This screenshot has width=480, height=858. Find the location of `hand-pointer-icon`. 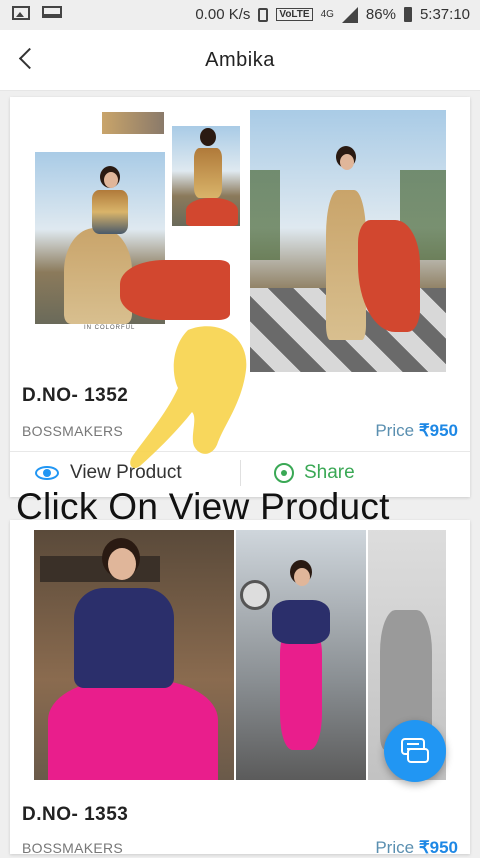

hand-pointer-icon is located at coordinates (188, 397).